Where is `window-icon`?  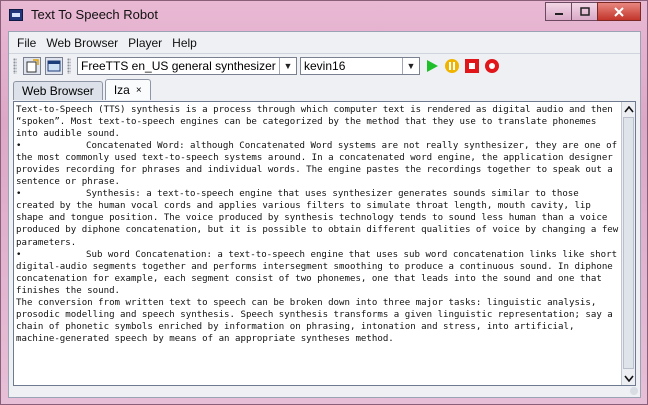
window-icon is located at coordinates (54, 66).